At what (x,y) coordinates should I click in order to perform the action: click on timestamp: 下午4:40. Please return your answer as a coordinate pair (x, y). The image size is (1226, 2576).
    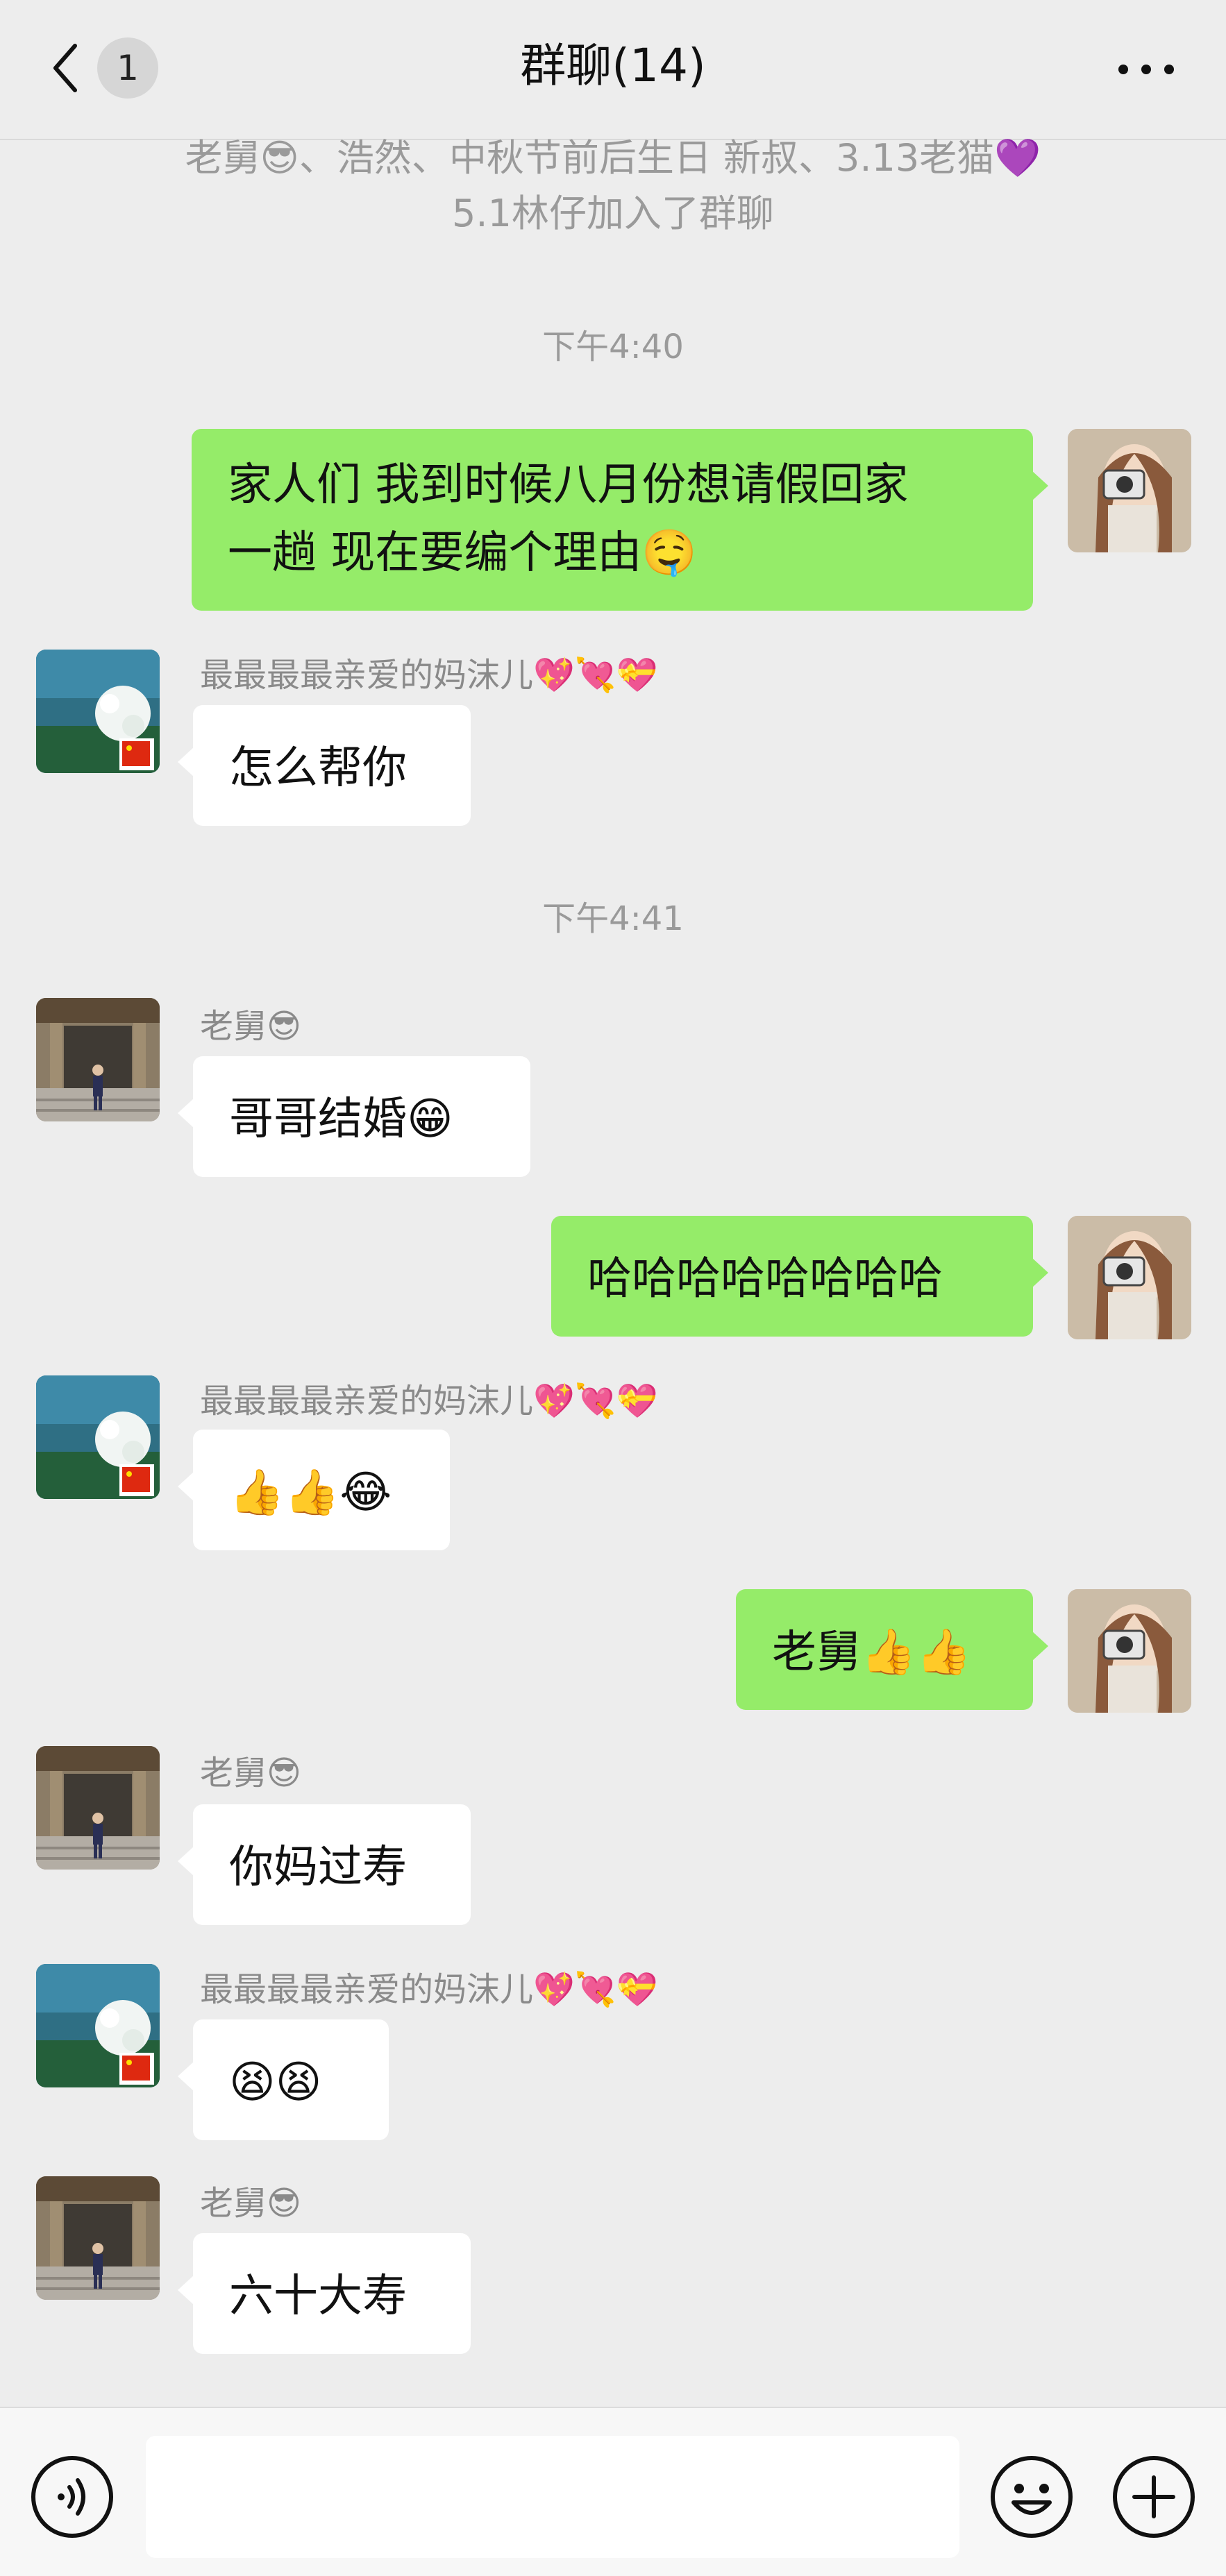
    Looking at the image, I should click on (613, 347).